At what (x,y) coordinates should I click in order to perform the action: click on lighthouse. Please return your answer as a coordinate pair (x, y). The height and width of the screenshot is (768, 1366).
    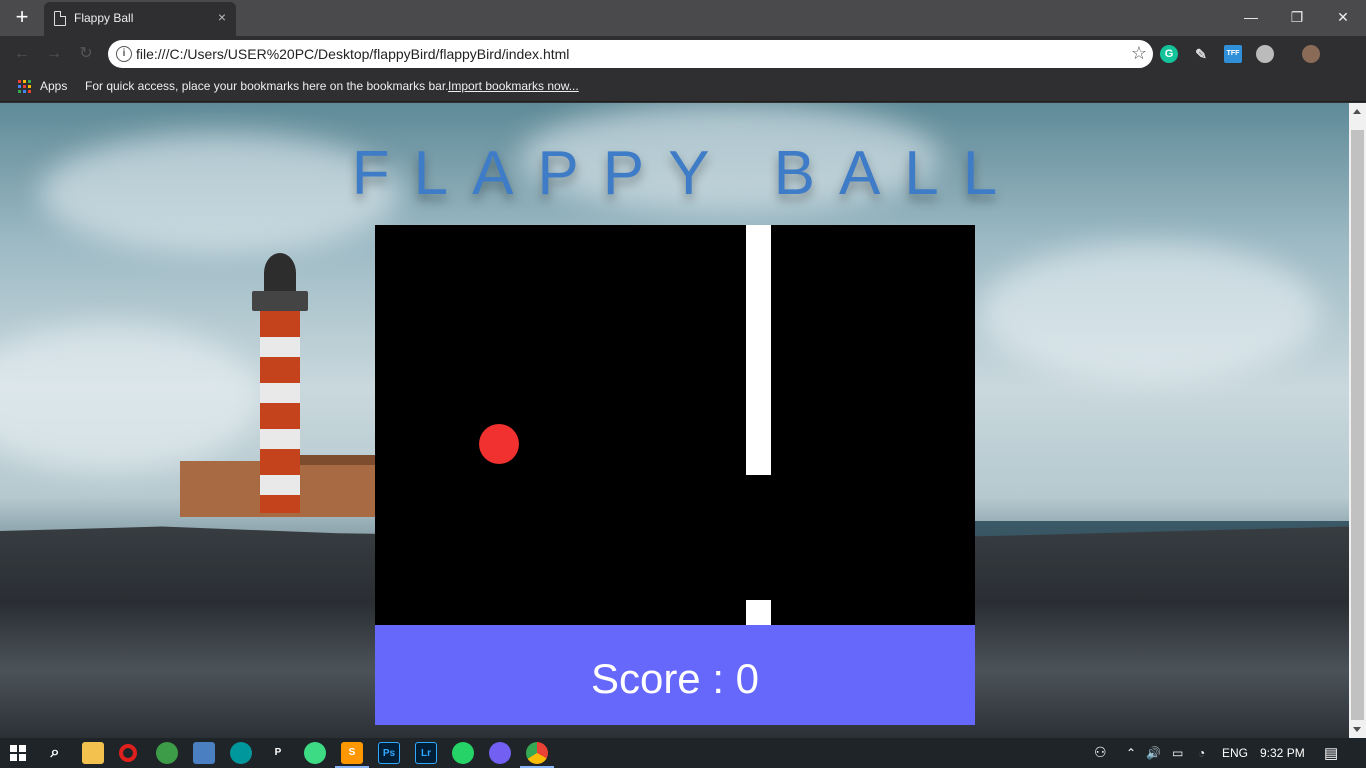
    Looking at the image, I should click on (280, 383).